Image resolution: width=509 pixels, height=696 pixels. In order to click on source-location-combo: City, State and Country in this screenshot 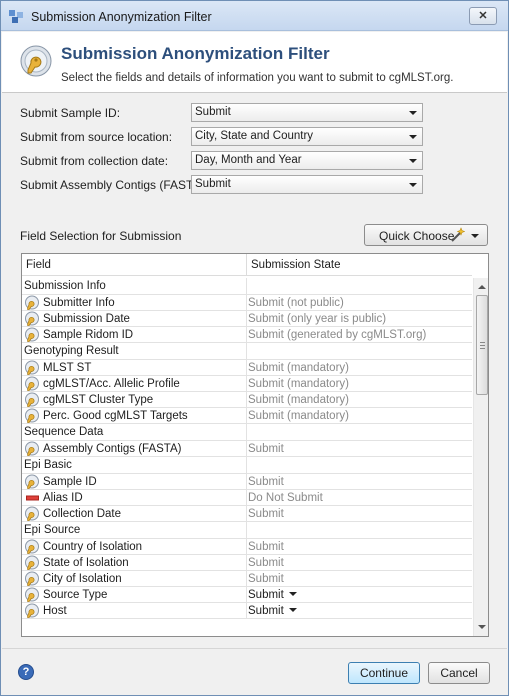, I will do `click(307, 136)`.